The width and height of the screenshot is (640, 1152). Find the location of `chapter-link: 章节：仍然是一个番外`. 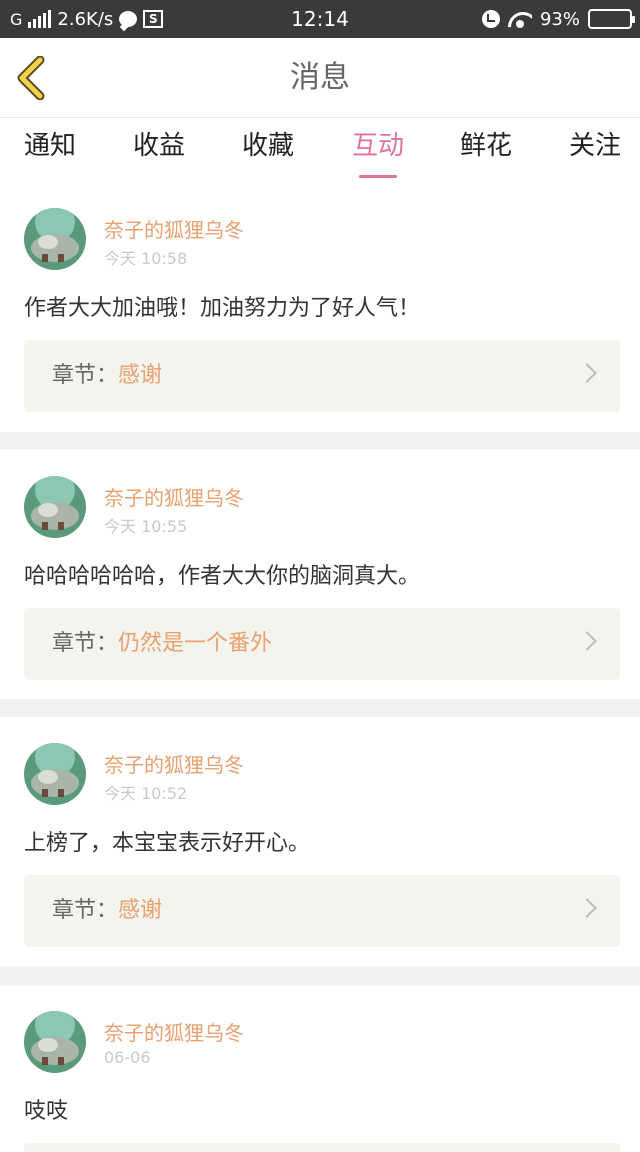

chapter-link: 章节：仍然是一个番外 is located at coordinates (322, 644).